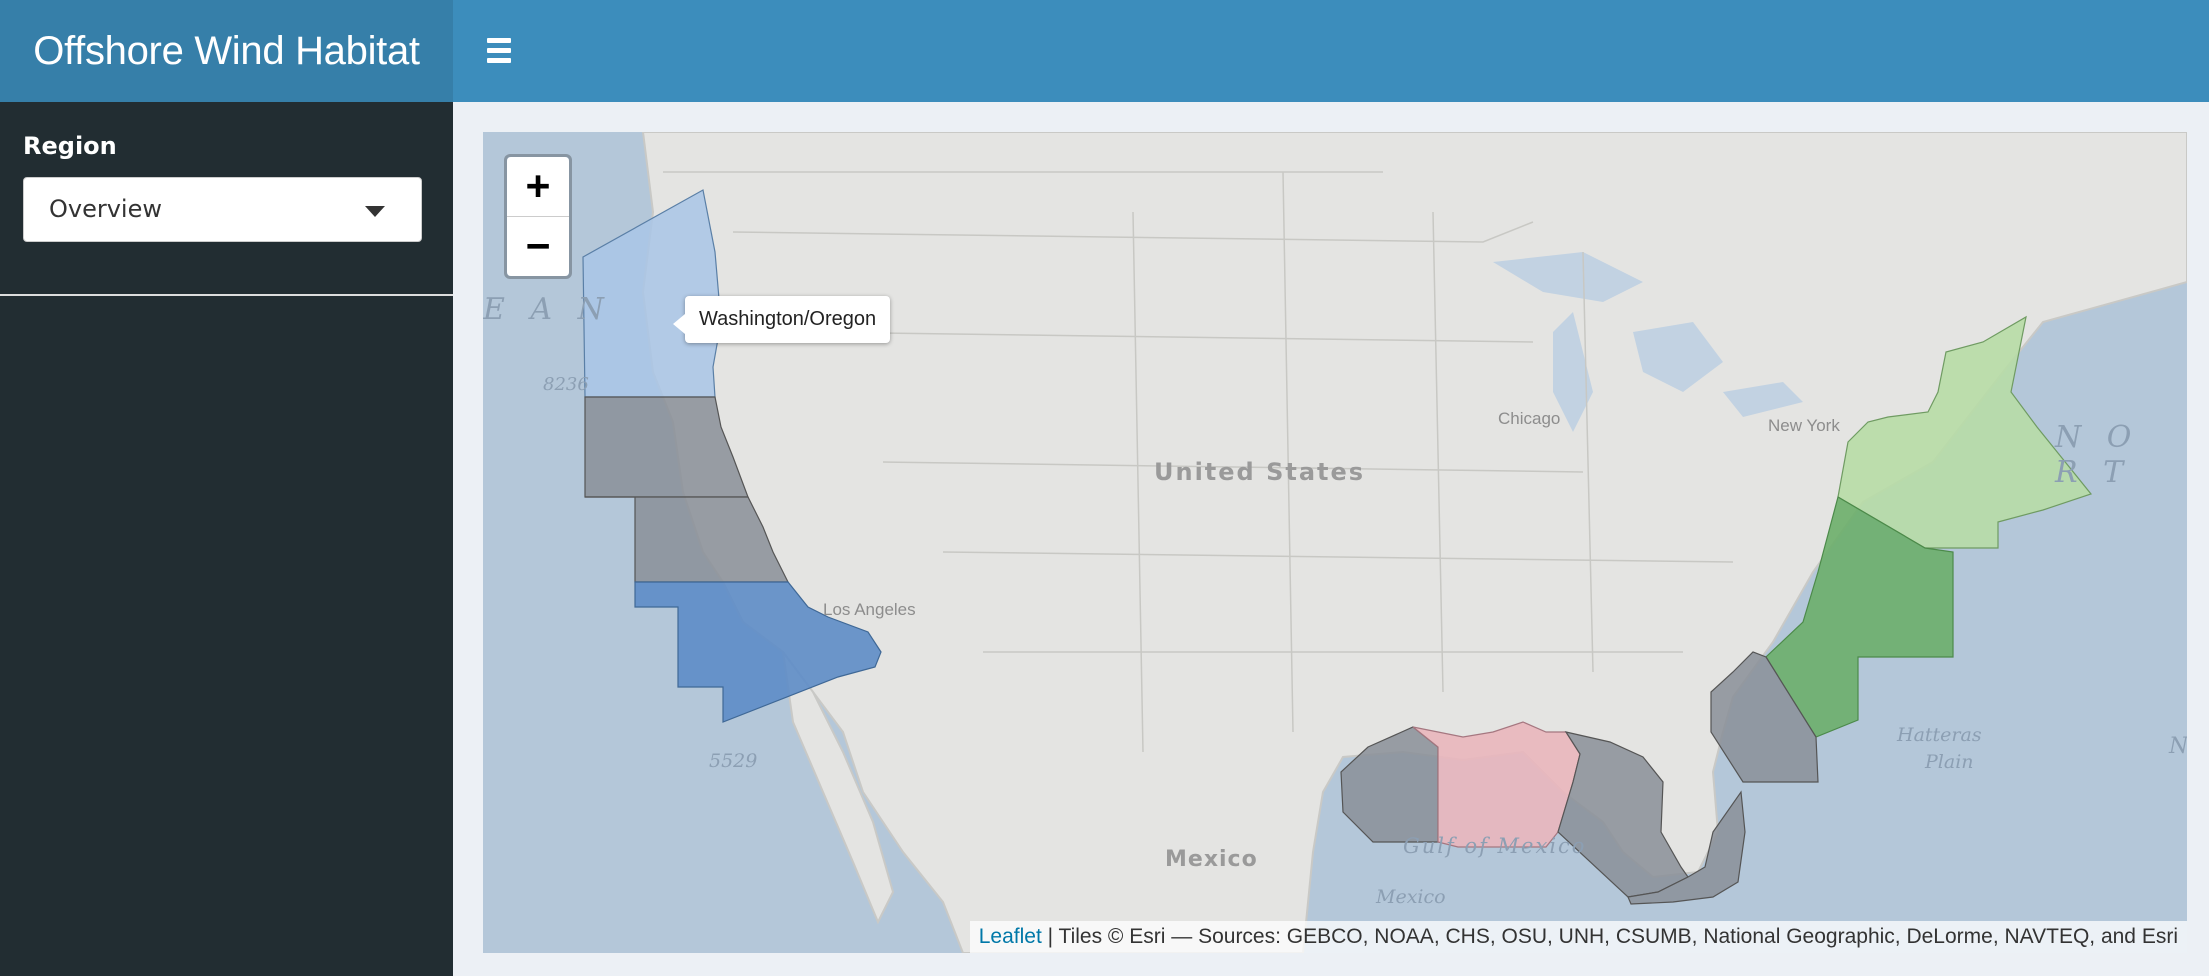 The height and width of the screenshot is (976, 2209). Describe the element at coordinates (1529, 418) in the screenshot. I see `label-chicago: Chicago` at that location.